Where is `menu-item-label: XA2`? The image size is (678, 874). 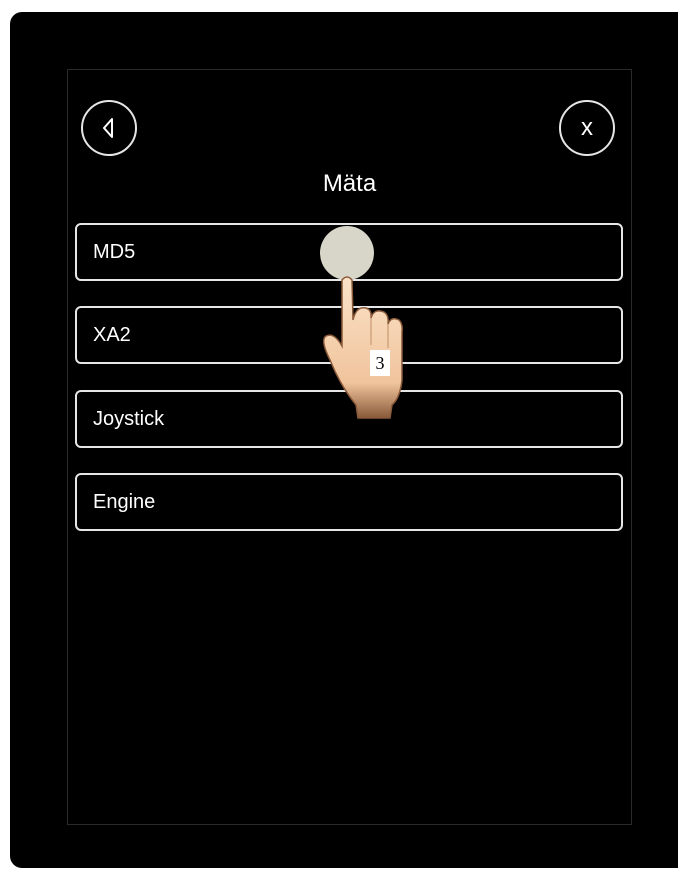
menu-item-label: XA2 is located at coordinates (112, 334).